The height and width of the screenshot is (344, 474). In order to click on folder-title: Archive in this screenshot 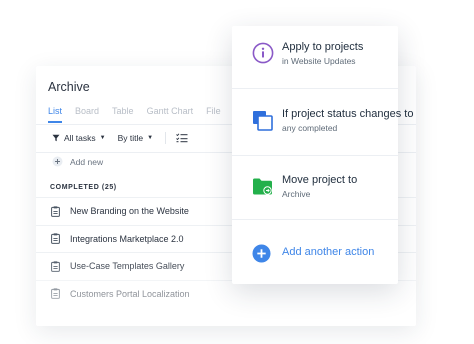, I will do `click(69, 87)`.